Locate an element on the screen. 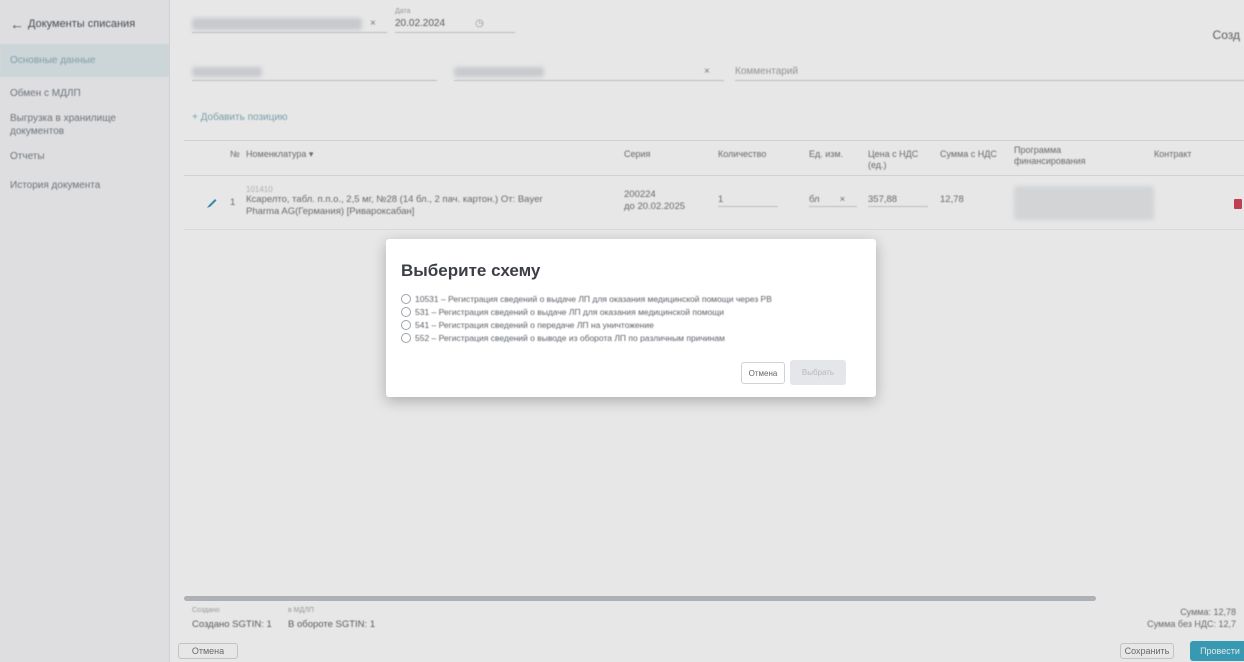 The width and height of the screenshot is (1244, 662). dialog-cancel-button: Отмена is located at coordinates (763, 373).